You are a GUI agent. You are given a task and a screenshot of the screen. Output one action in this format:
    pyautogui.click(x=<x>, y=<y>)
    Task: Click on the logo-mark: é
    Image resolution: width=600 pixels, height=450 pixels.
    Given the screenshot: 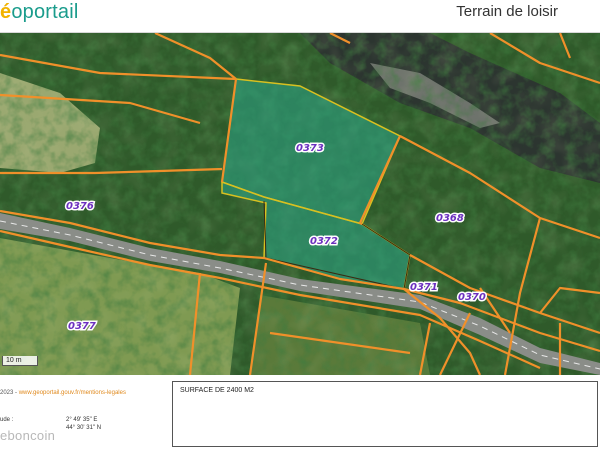 What is the action you would take?
    pyautogui.click(x=6, y=12)
    